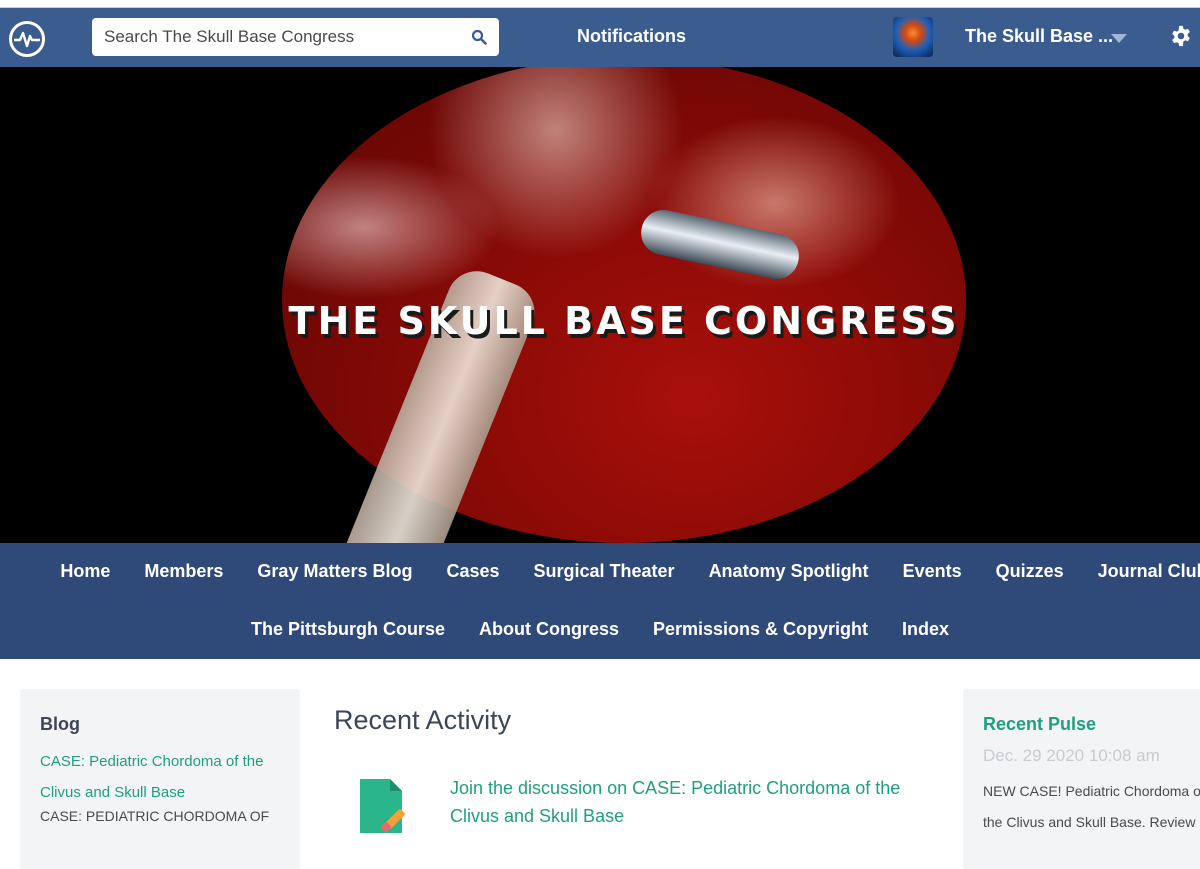 The image size is (1200, 869). I want to click on search-input, so click(272, 37).